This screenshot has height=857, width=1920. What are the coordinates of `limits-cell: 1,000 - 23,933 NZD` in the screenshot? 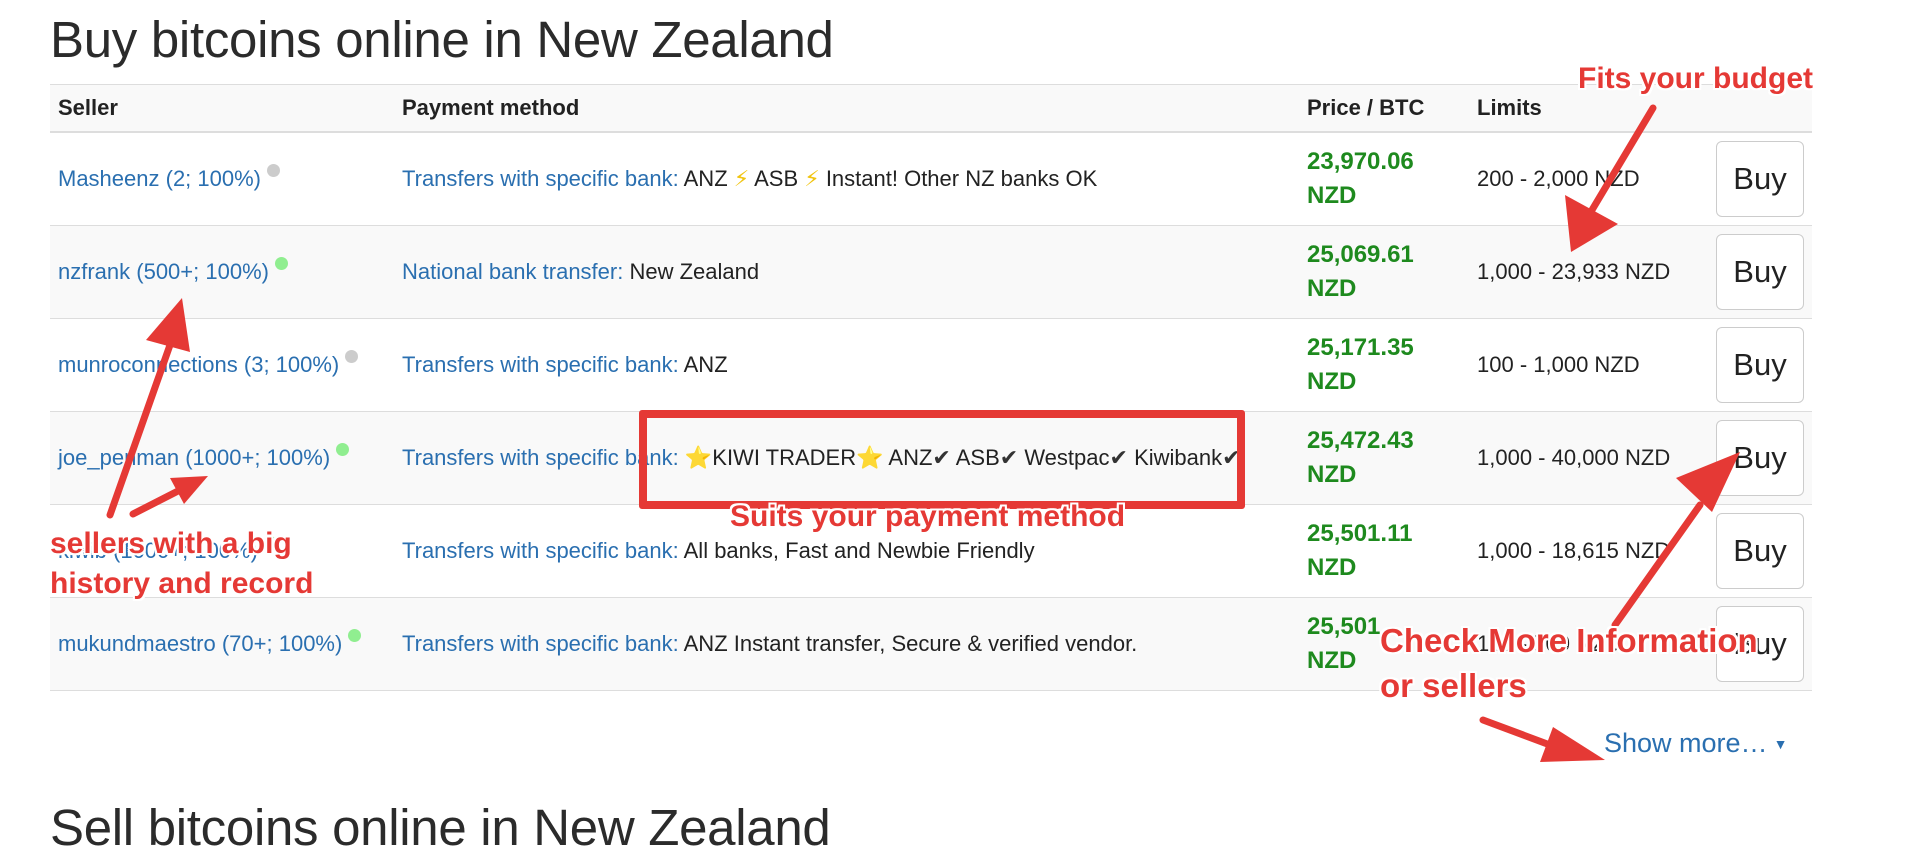 It's located at (1583, 272).